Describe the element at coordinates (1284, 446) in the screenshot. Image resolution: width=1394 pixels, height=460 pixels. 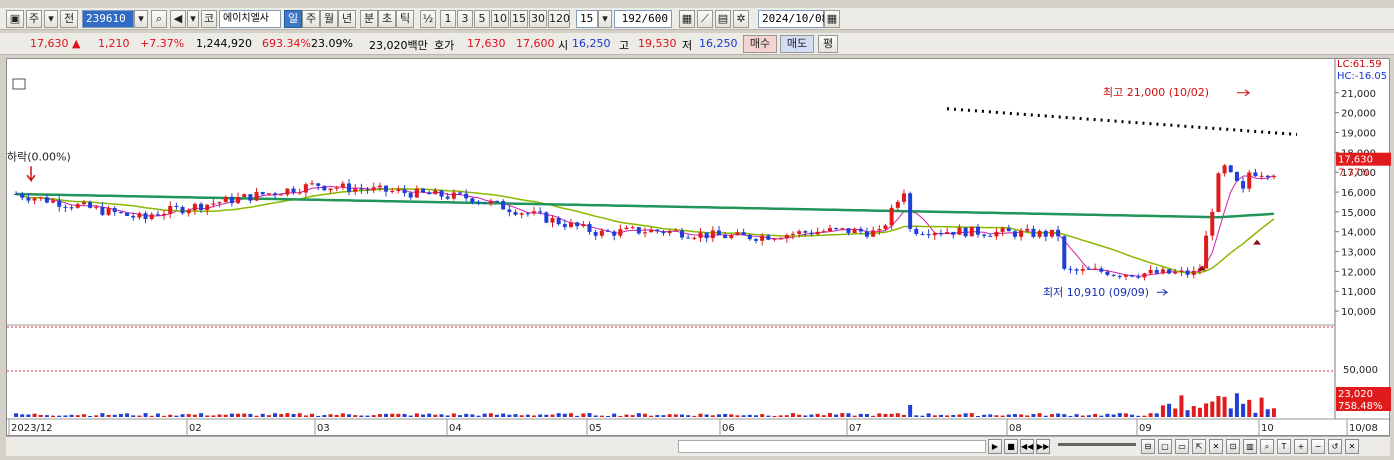
I see `text-tool-icon: T` at that location.